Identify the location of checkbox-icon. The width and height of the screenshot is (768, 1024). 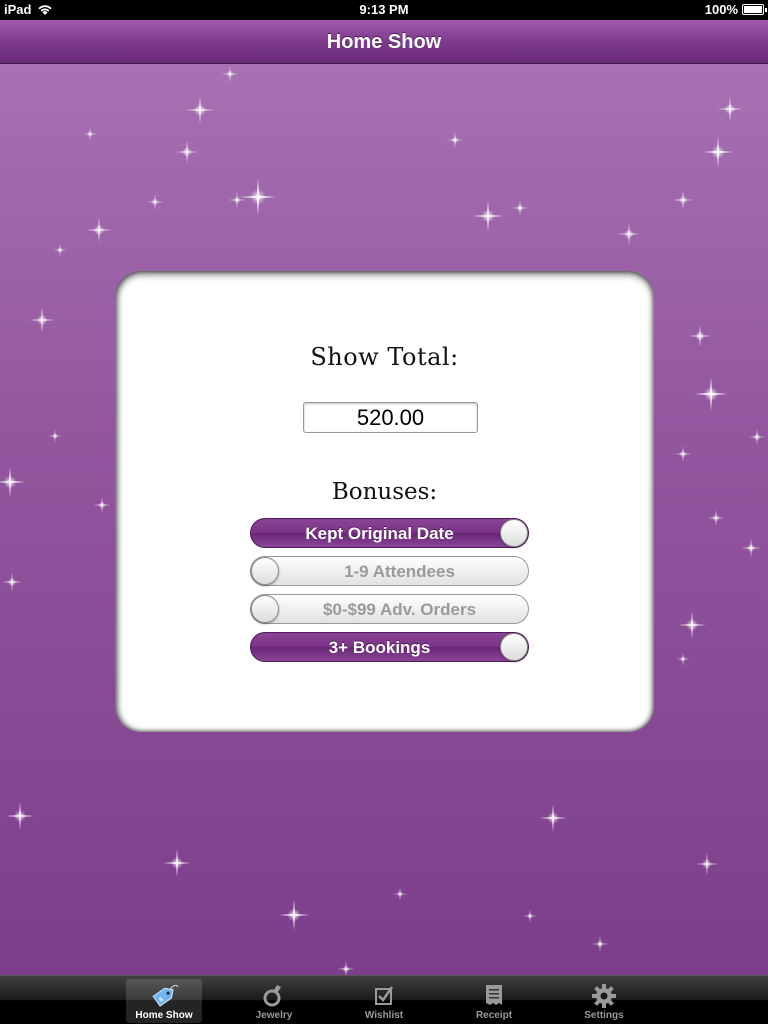
(384, 995).